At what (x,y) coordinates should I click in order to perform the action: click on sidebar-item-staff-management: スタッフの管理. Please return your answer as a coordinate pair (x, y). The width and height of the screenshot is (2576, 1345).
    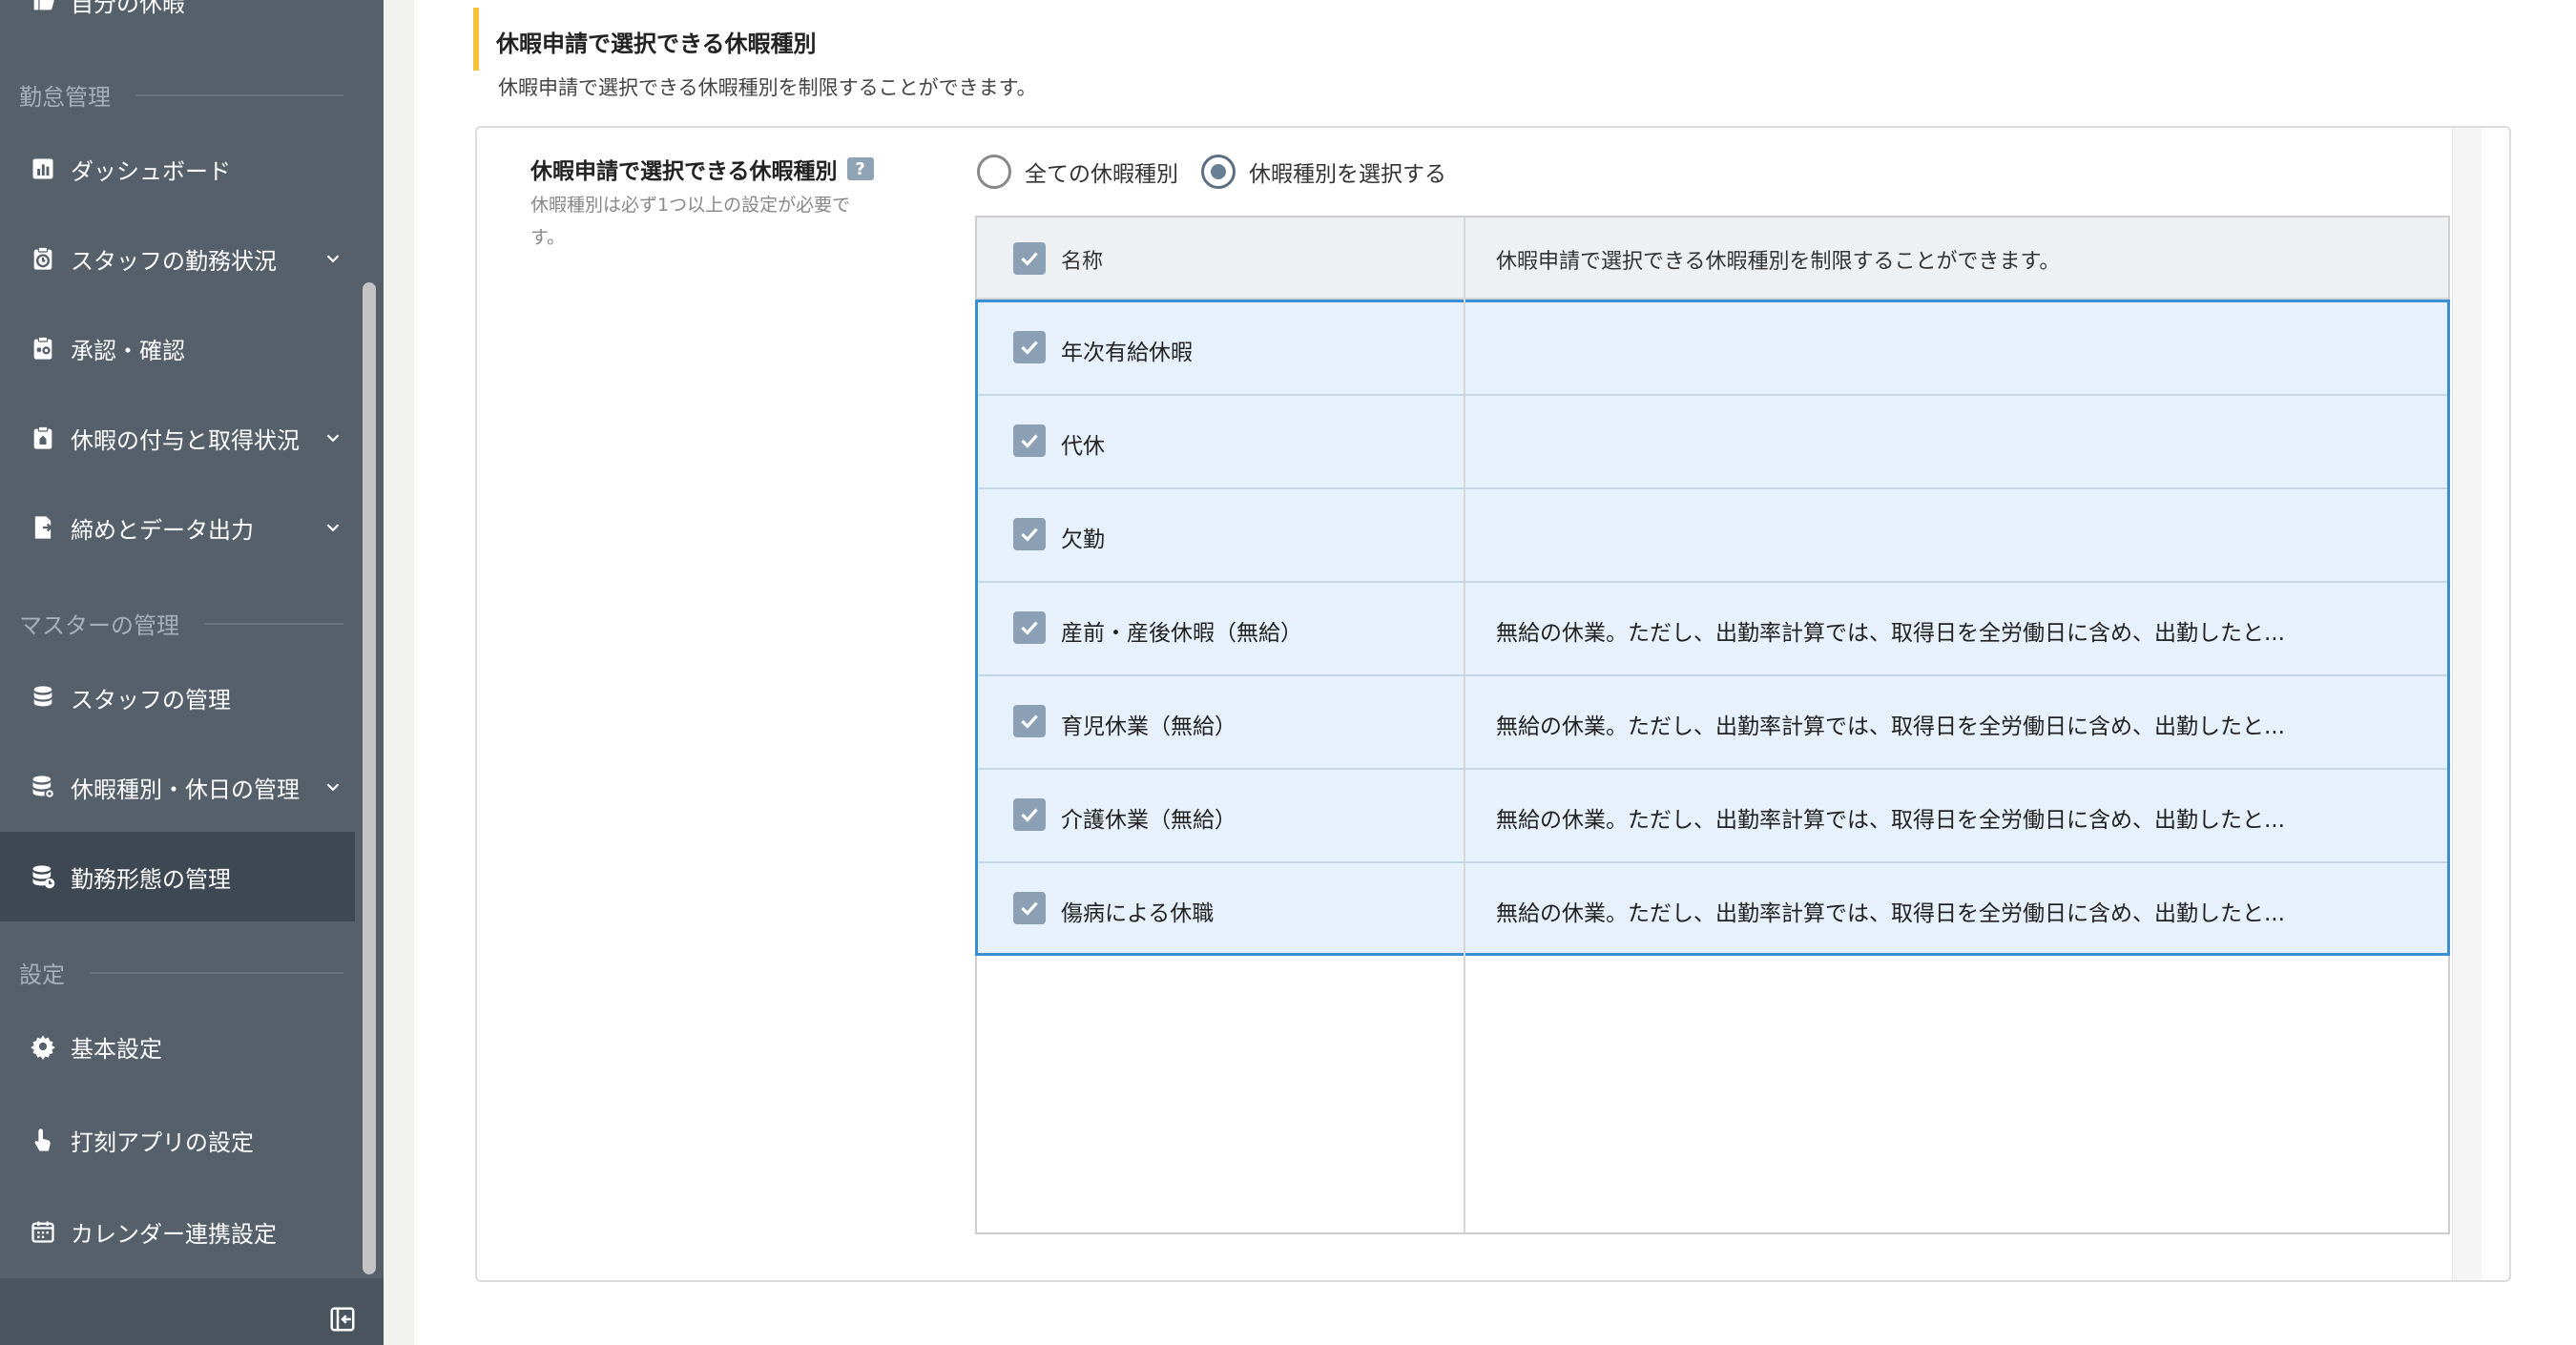
    Looking at the image, I should click on (177, 697).